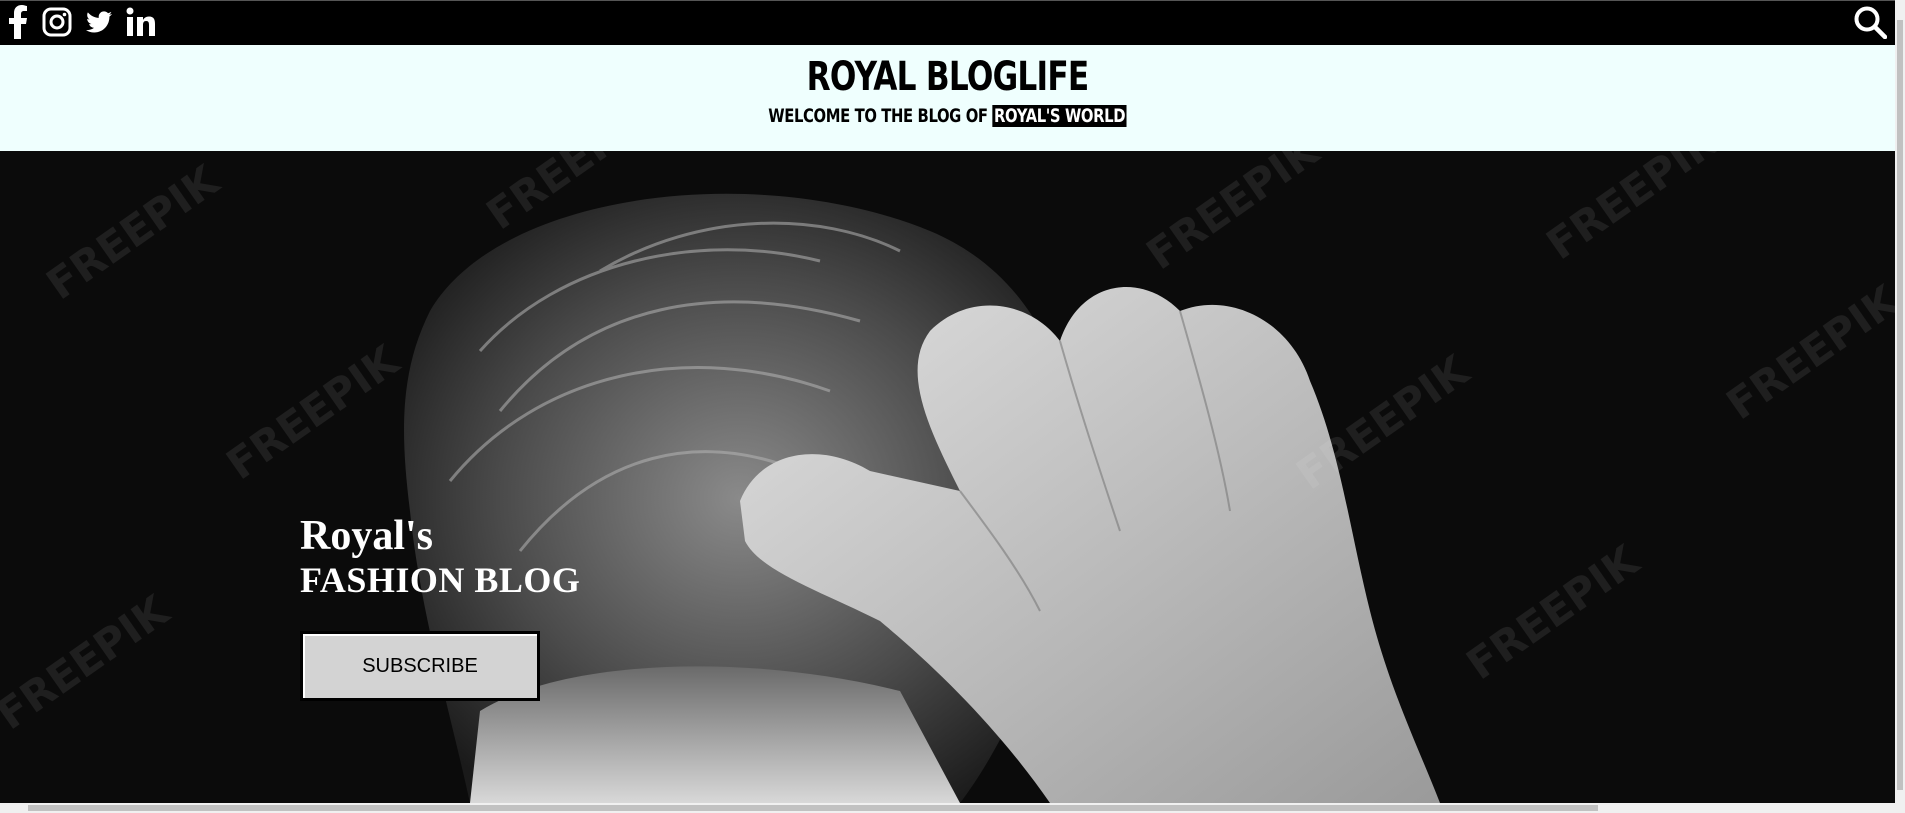  Describe the element at coordinates (18, 24) in the screenshot. I see `facebook-icon` at that location.